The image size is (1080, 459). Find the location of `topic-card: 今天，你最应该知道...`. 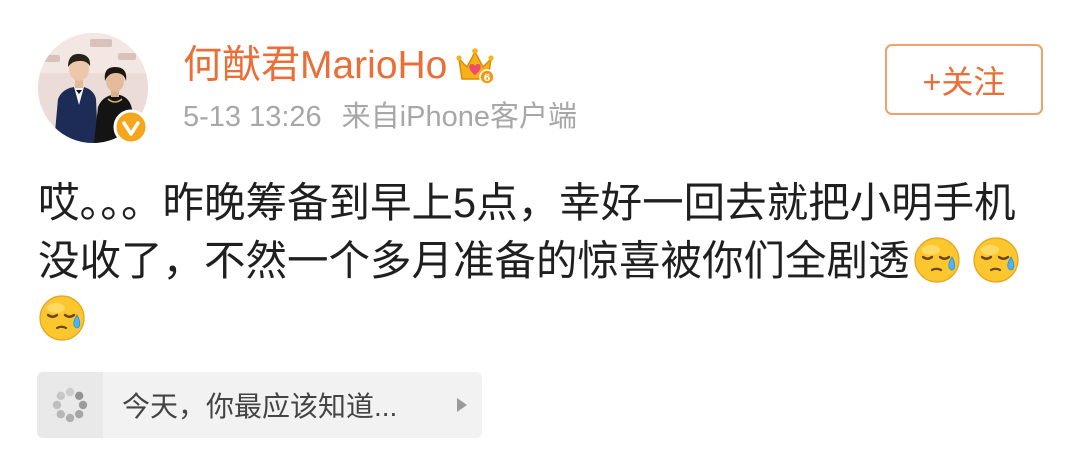

topic-card: 今天，你最应该知道... is located at coordinates (259, 405).